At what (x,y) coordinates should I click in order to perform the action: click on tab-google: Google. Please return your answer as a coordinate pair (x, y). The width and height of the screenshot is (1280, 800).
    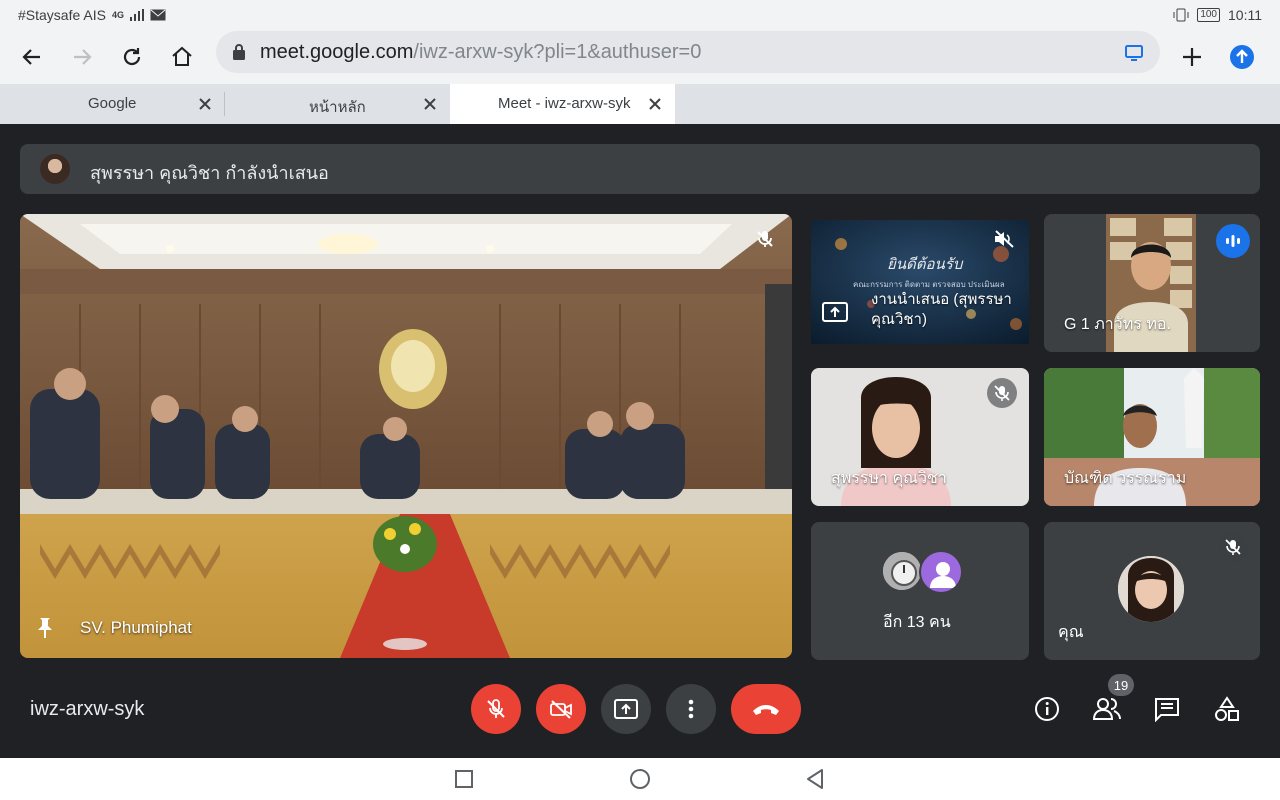
    Looking at the image, I should click on (112, 104).